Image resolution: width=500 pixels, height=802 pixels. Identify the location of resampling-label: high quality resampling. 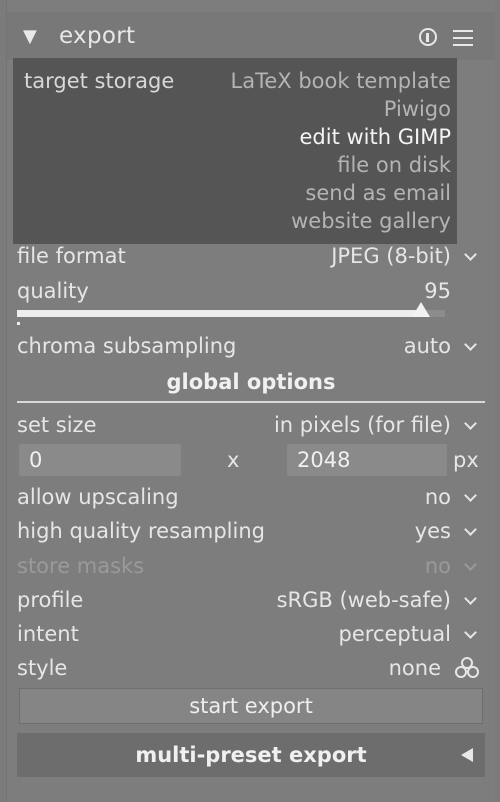
(141, 531).